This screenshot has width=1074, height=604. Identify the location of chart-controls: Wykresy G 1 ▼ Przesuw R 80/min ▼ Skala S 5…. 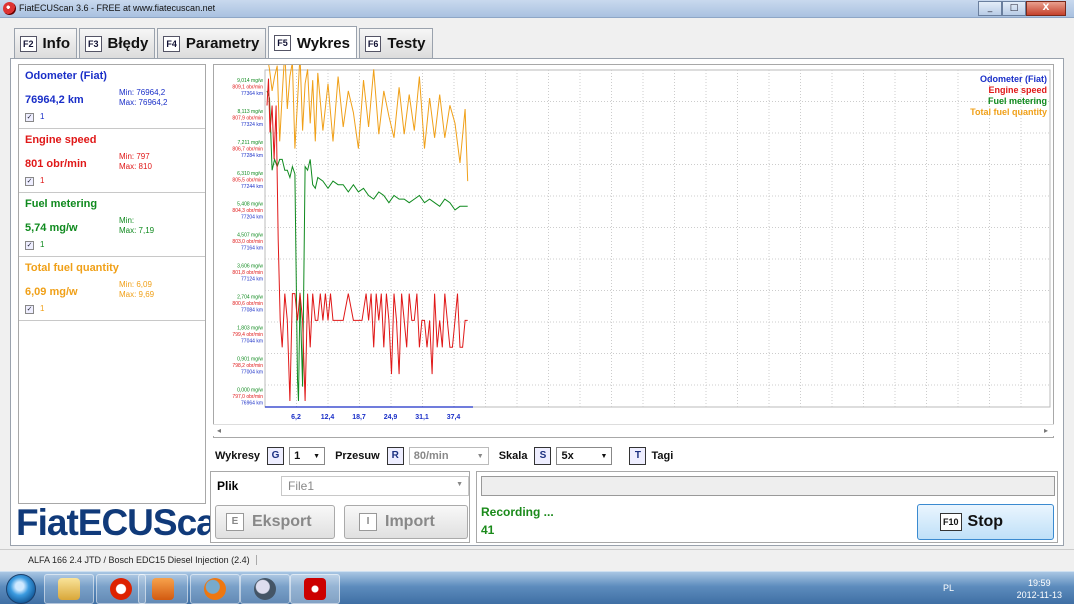
(444, 456).